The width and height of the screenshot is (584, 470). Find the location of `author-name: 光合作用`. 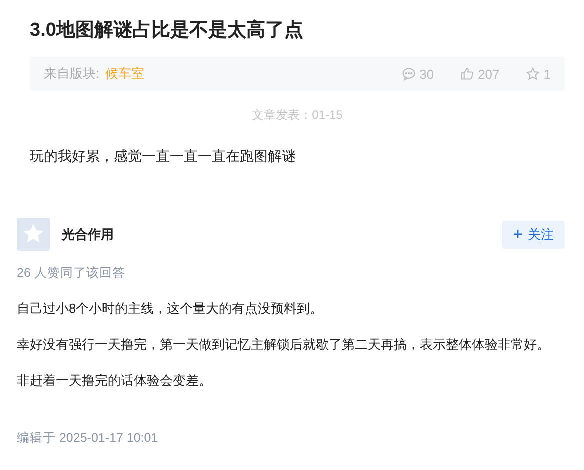

author-name: 光合作用 is located at coordinates (88, 235).